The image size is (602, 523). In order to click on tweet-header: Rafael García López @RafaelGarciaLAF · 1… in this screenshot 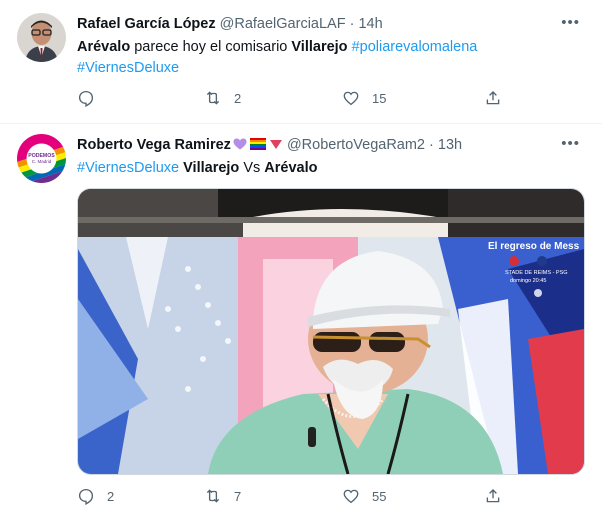, I will do `click(230, 24)`.